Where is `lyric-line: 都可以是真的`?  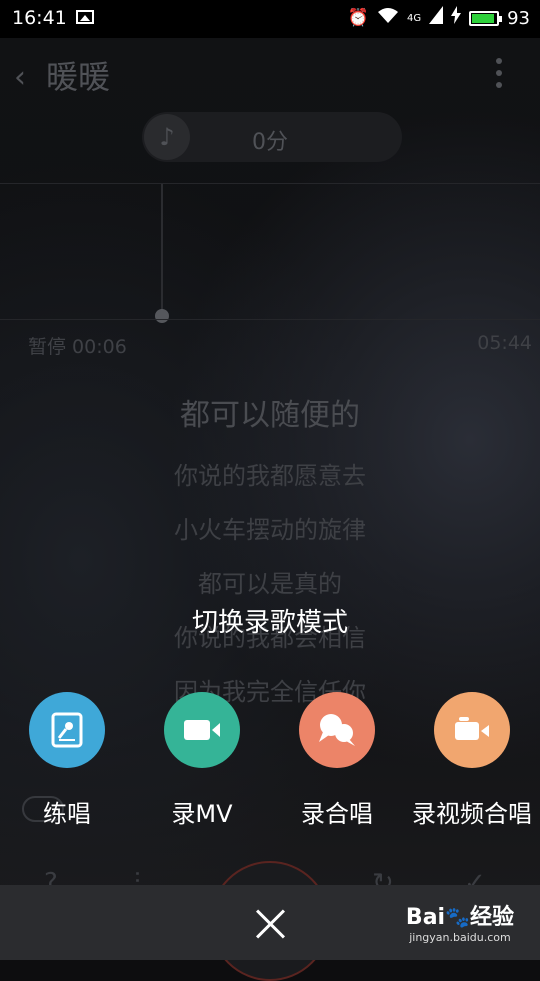
lyric-line: 都可以是真的 is located at coordinates (270, 584).